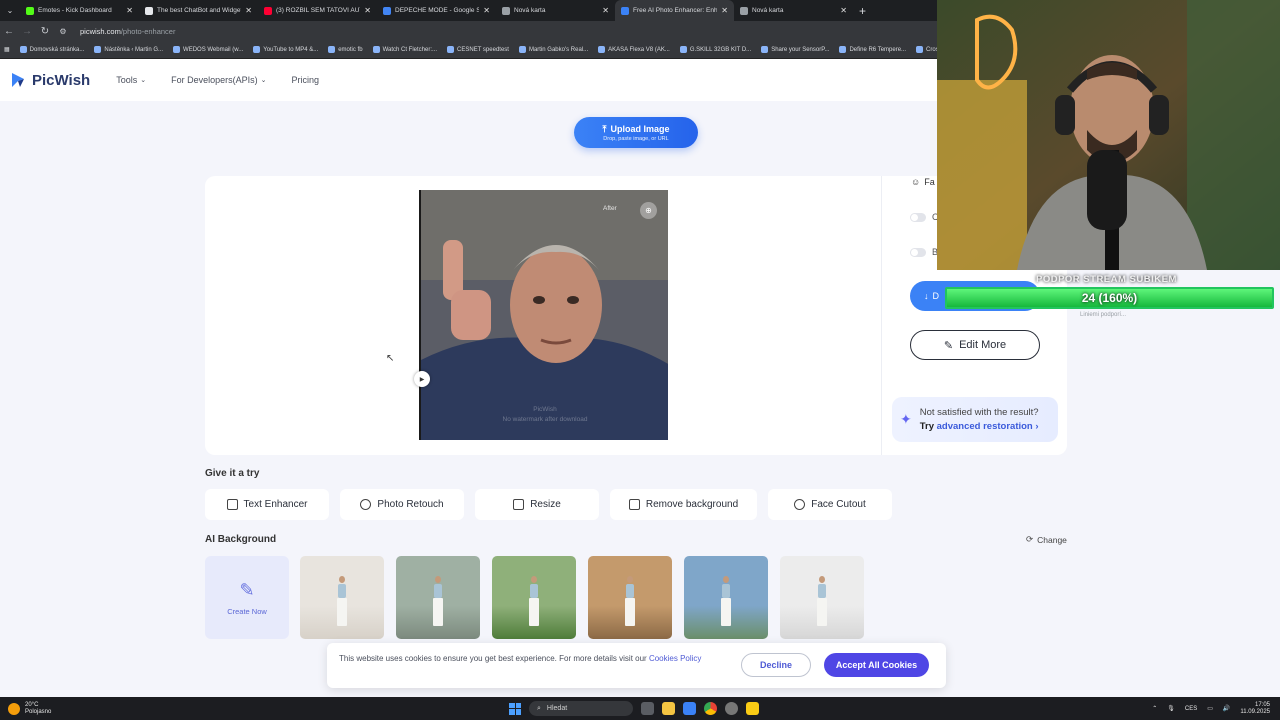  I want to click on taskbar-search: ⌕ Hledat, so click(581, 708).